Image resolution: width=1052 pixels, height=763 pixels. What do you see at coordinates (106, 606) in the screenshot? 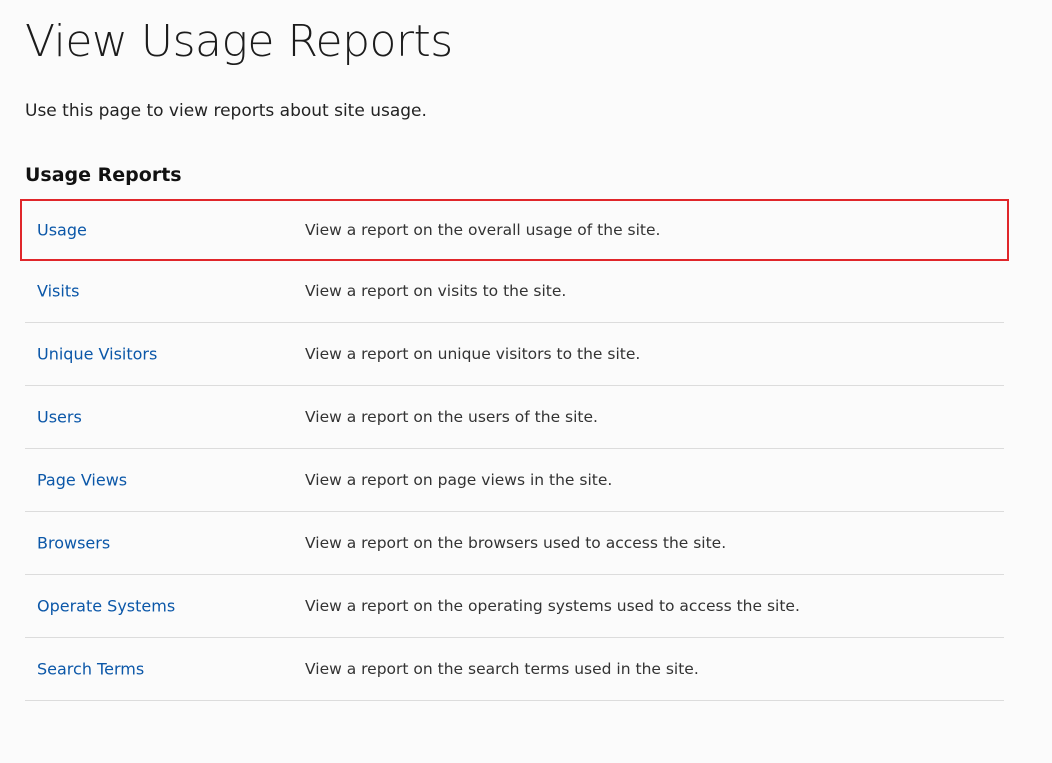
I see `operate-systems-report-link: Operate Systems` at bounding box center [106, 606].